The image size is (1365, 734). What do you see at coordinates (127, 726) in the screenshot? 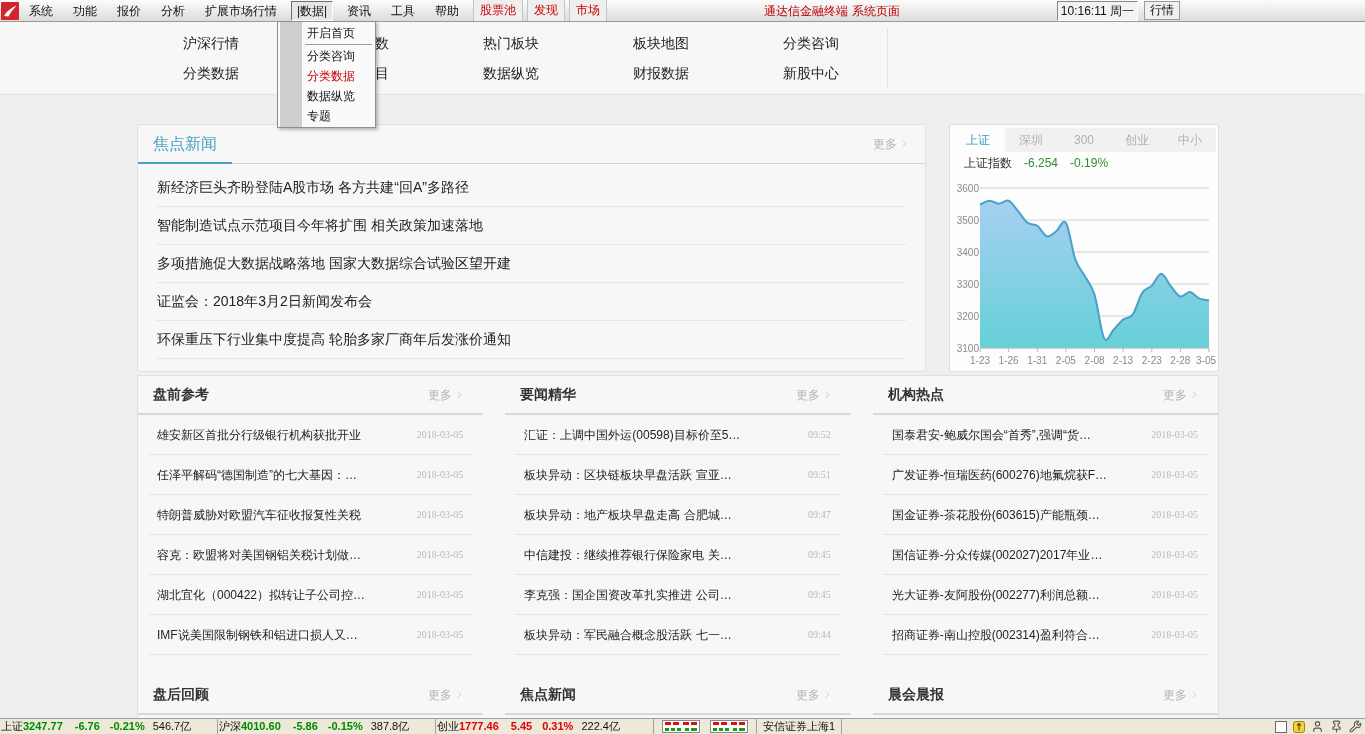
I see `index-percent: -0.21%` at bounding box center [127, 726].